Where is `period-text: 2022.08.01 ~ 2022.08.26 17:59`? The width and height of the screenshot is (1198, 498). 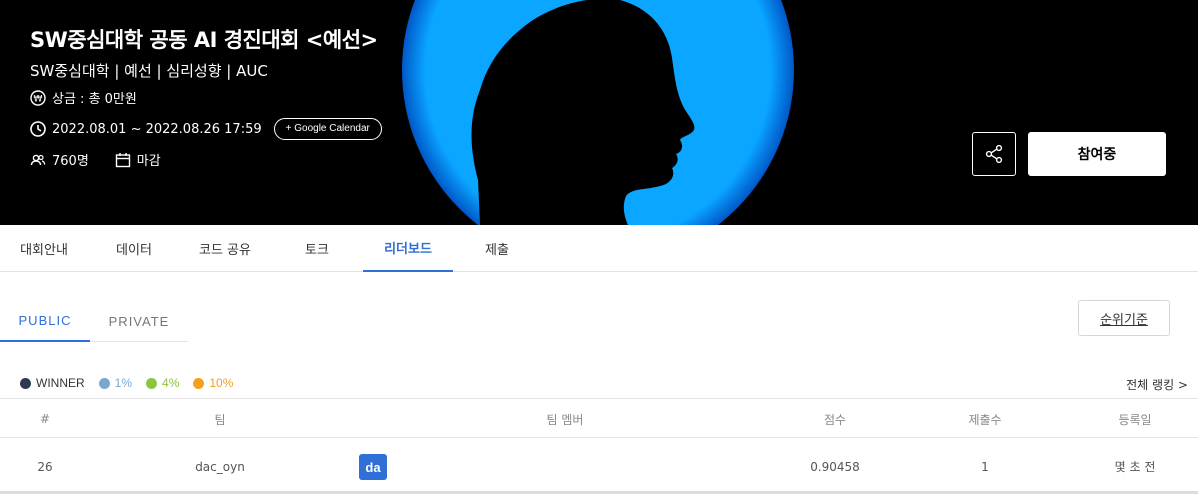 period-text: 2022.08.01 ~ 2022.08.26 17:59 is located at coordinates (157, 129).